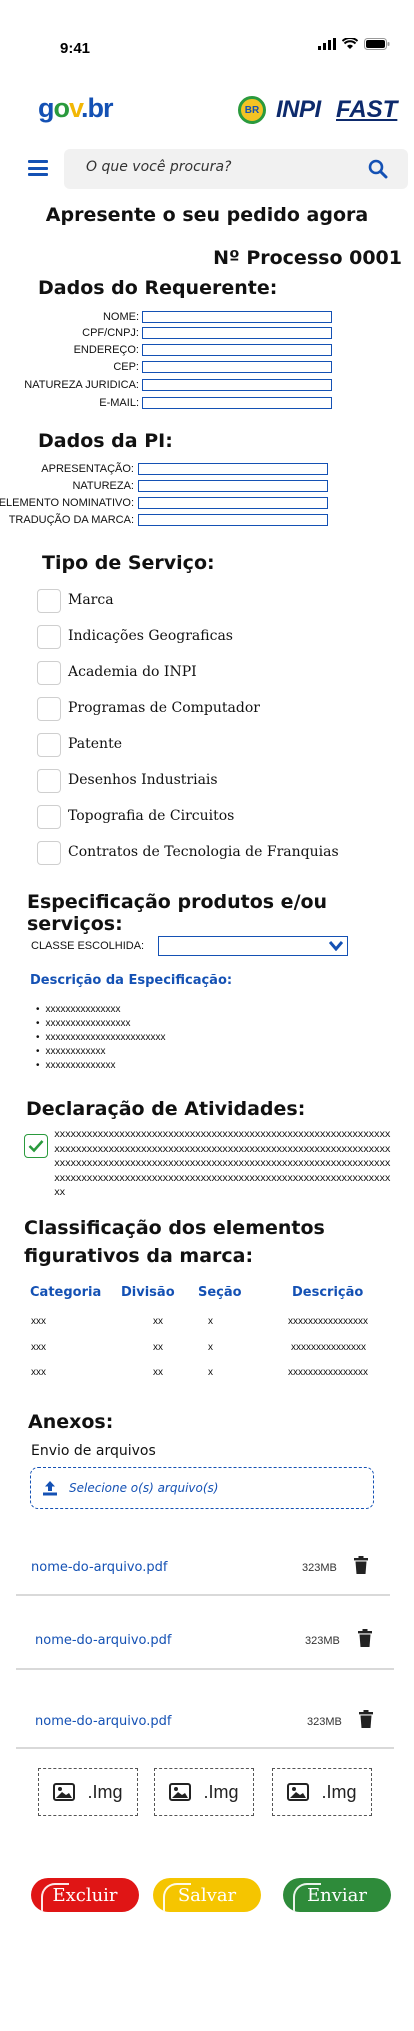 Image resolution: width=414 pixels, height=2031 pixels. I want to click on search-input, so click(216, 167).